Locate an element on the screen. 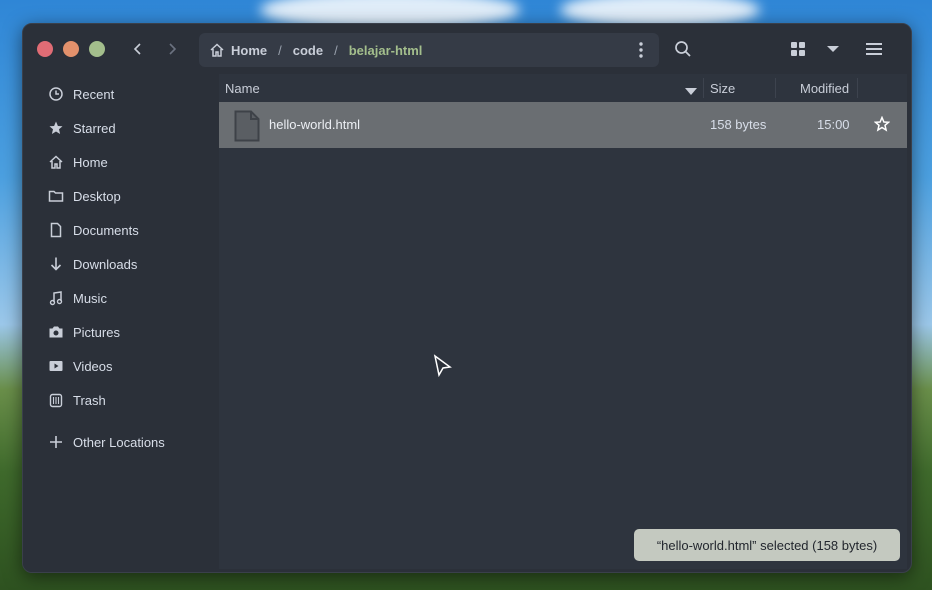  sidebar-item-label: Trash is located at coordinates (89, 400).